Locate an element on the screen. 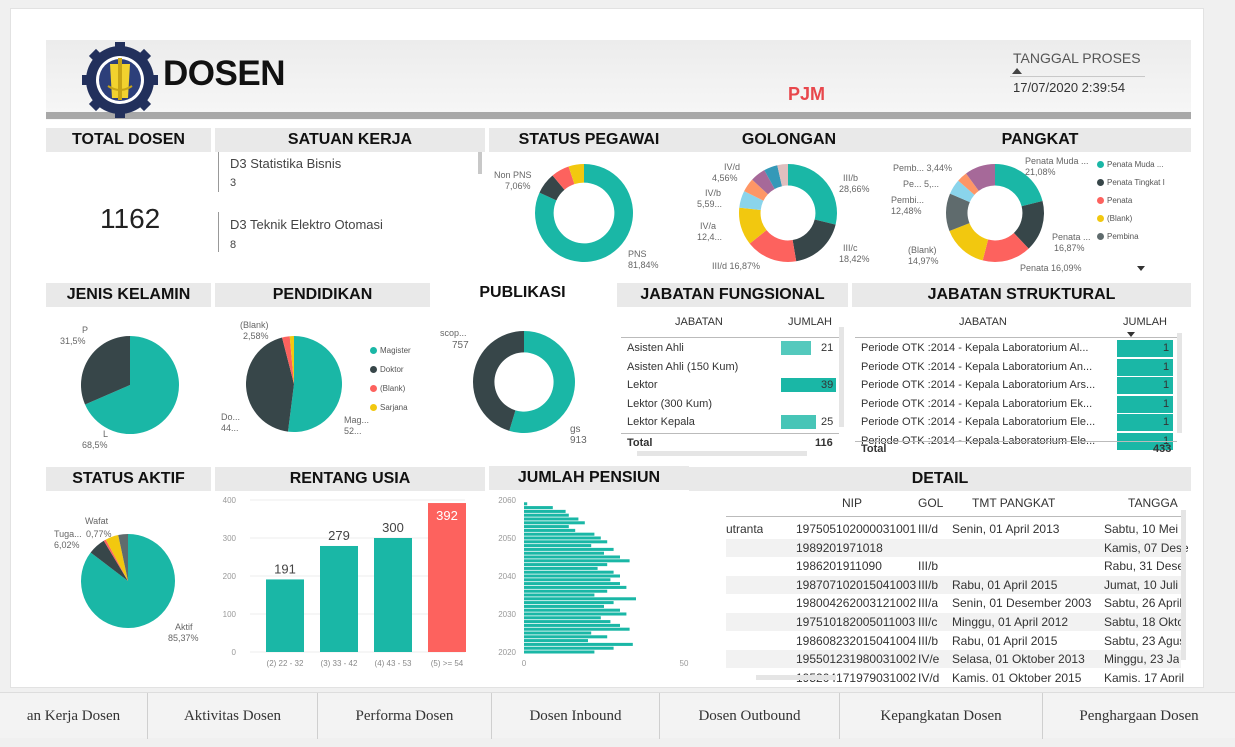 The width and height of the screenshot is (1235, 747). table-cell: 198608232015041004 is located at coordinates (856, 641).